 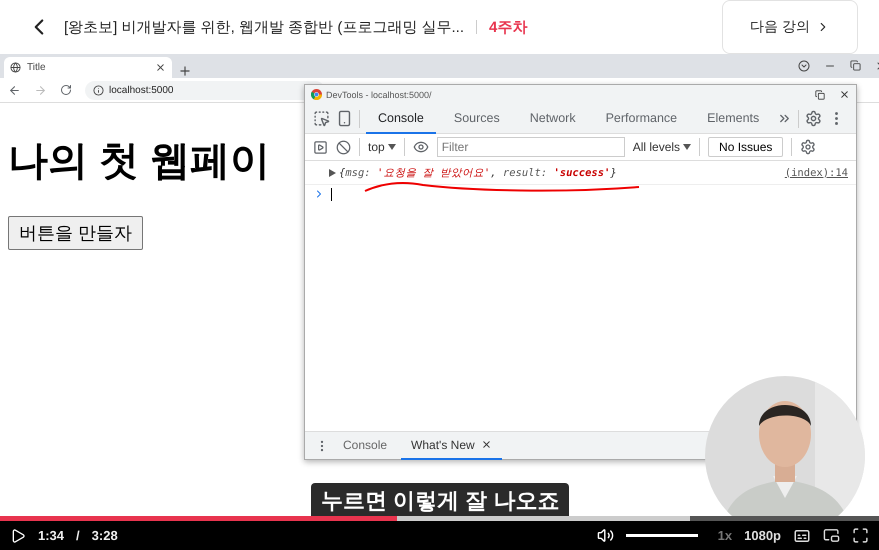 I want to click on page-button: 버튼을 만들자, so click(x=76, y=233).